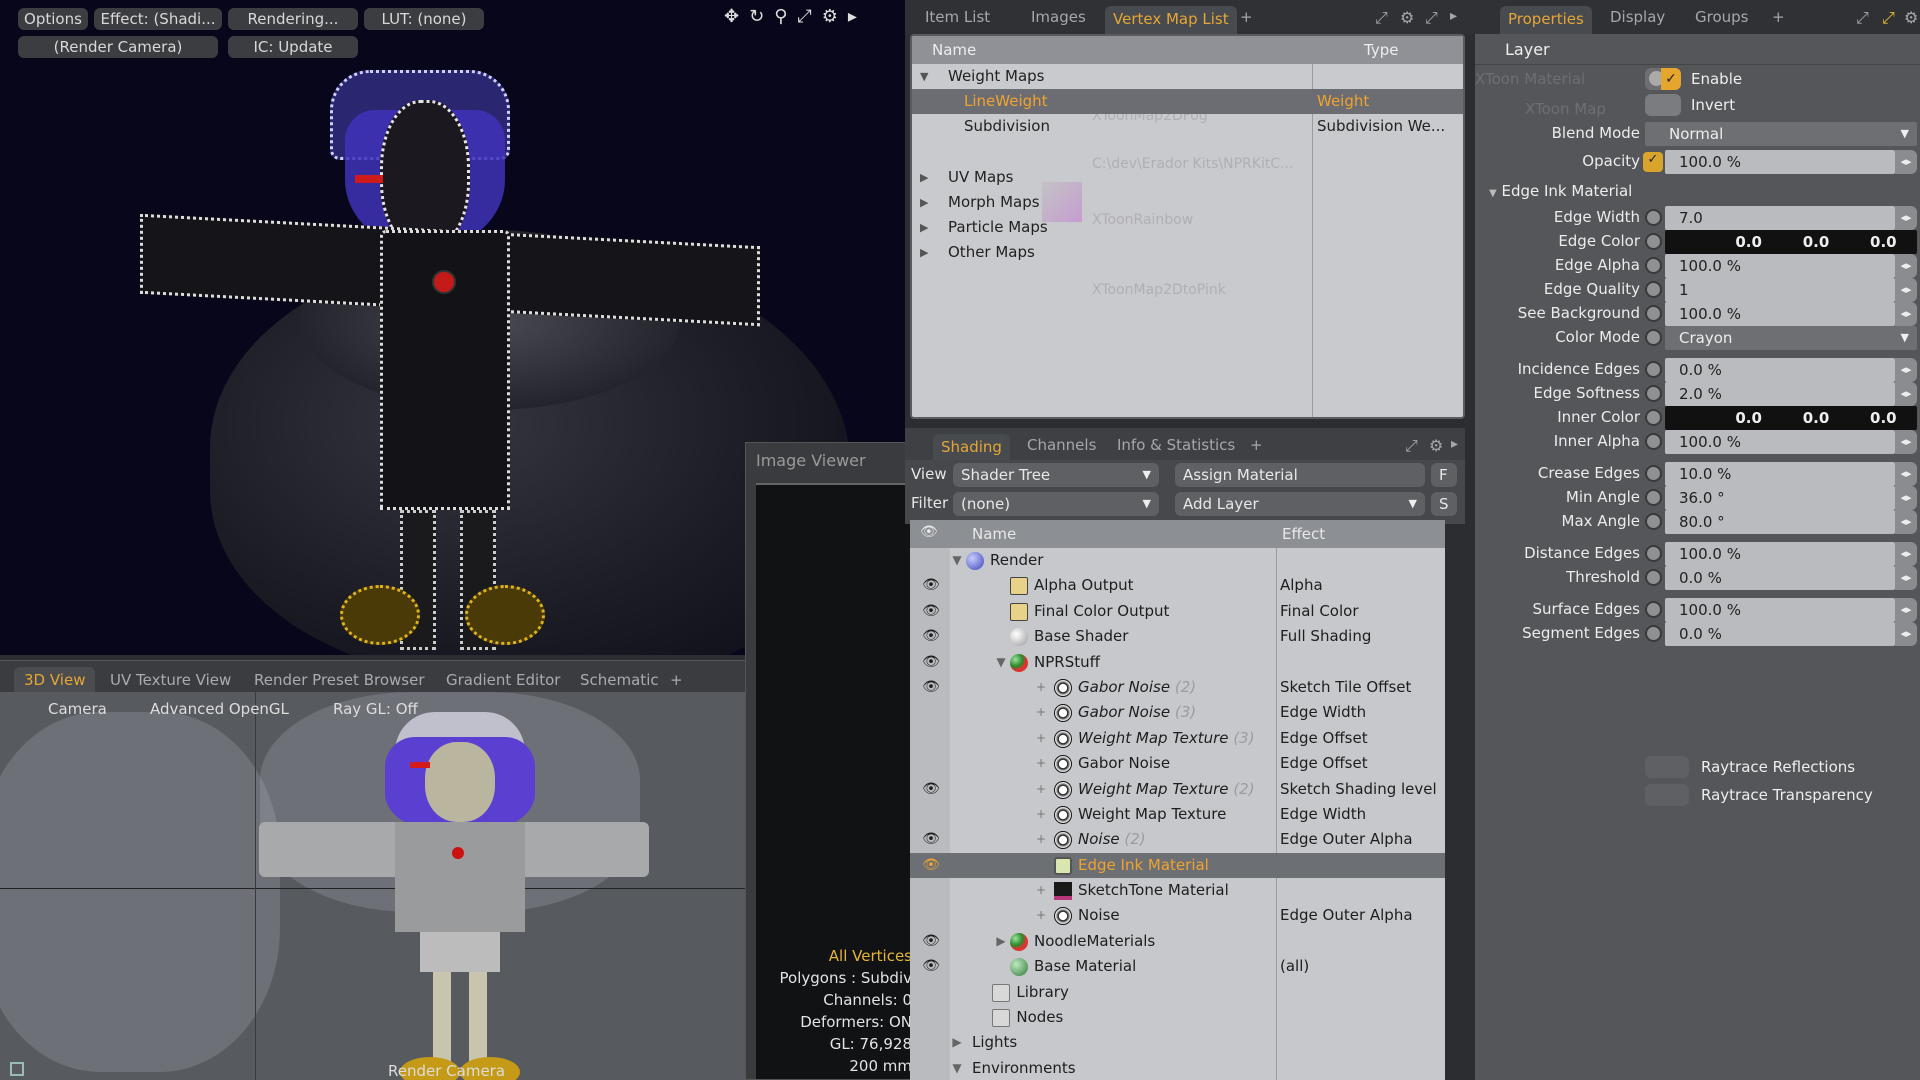 This screenshot has height=1080, width=1920. I want to click on column-type: Type, so click(1381, 50).